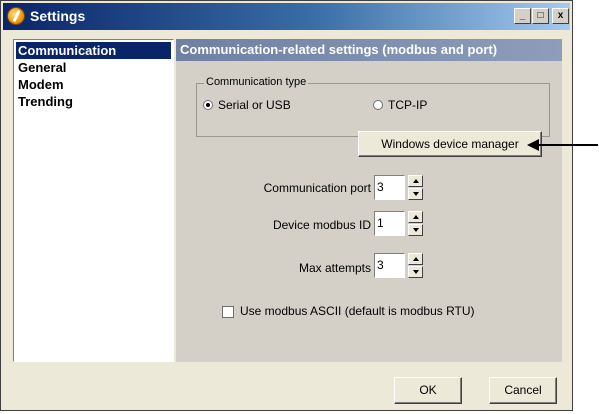 The width and height of the screenshot is (599, 414). What do you see at coordinates (389, 187) in the screenshot?
I see `comm-port-input: 3` at bounding box center [389, 187].